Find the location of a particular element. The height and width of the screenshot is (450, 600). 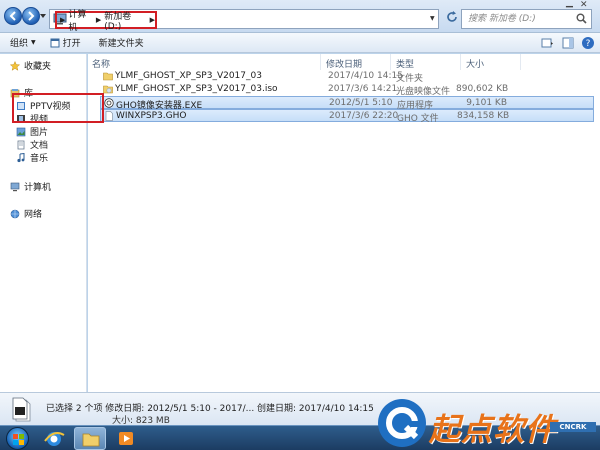

installer-icon is located at coordinates (109, 103).